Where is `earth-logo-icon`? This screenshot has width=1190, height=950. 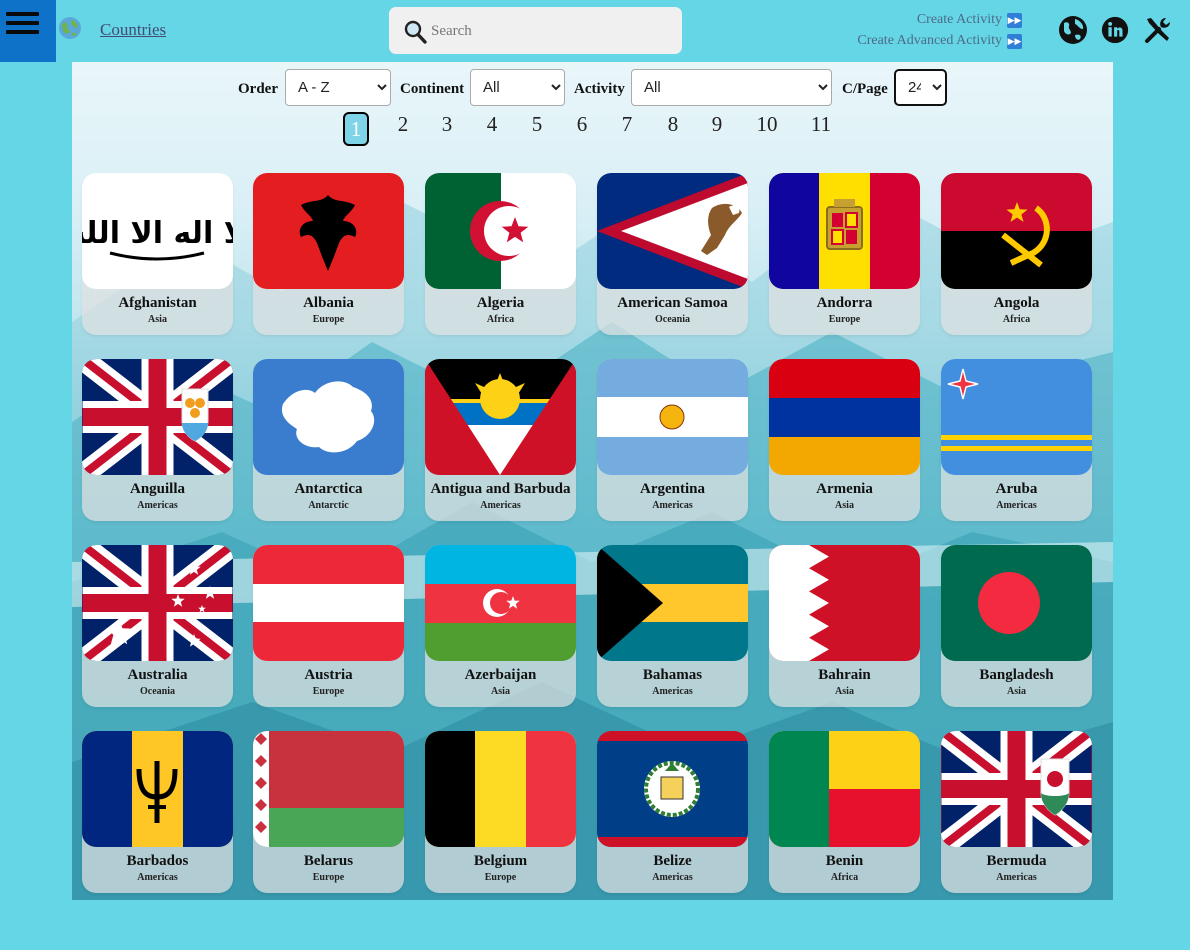 earth-logo-icon is located at coordinates (70, 28).